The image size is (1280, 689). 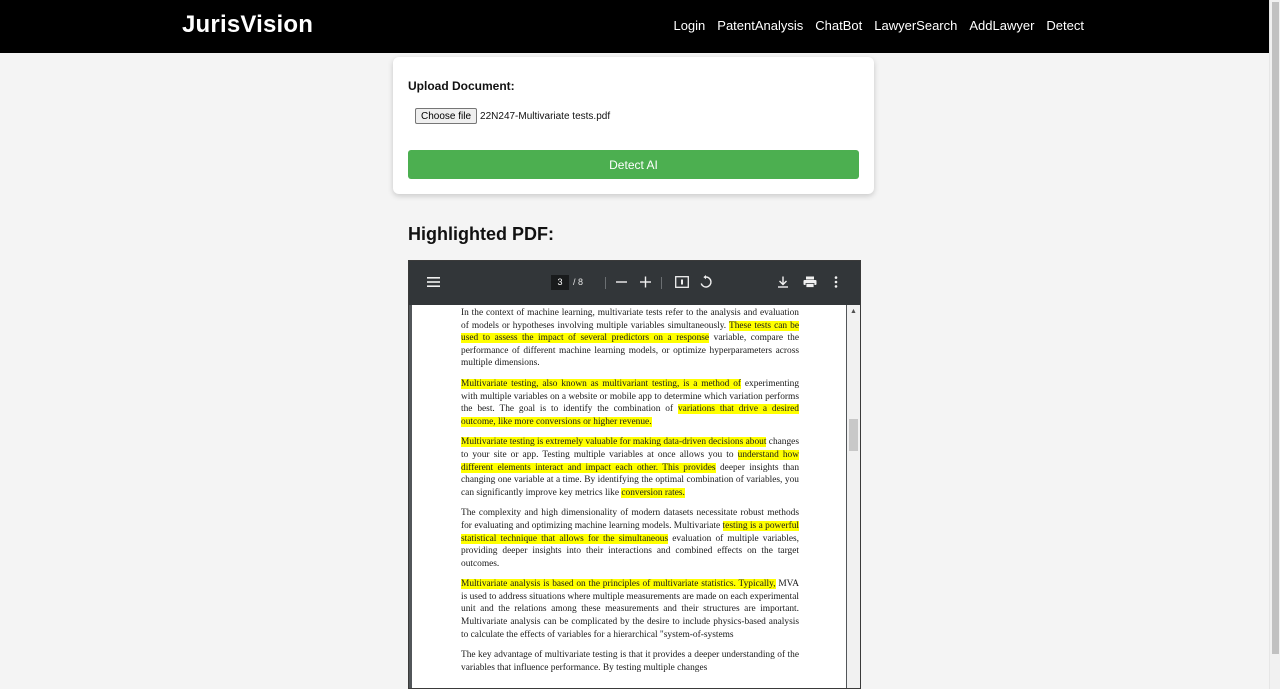 I want to click on rotate-icon, so click(x=706, y=283).